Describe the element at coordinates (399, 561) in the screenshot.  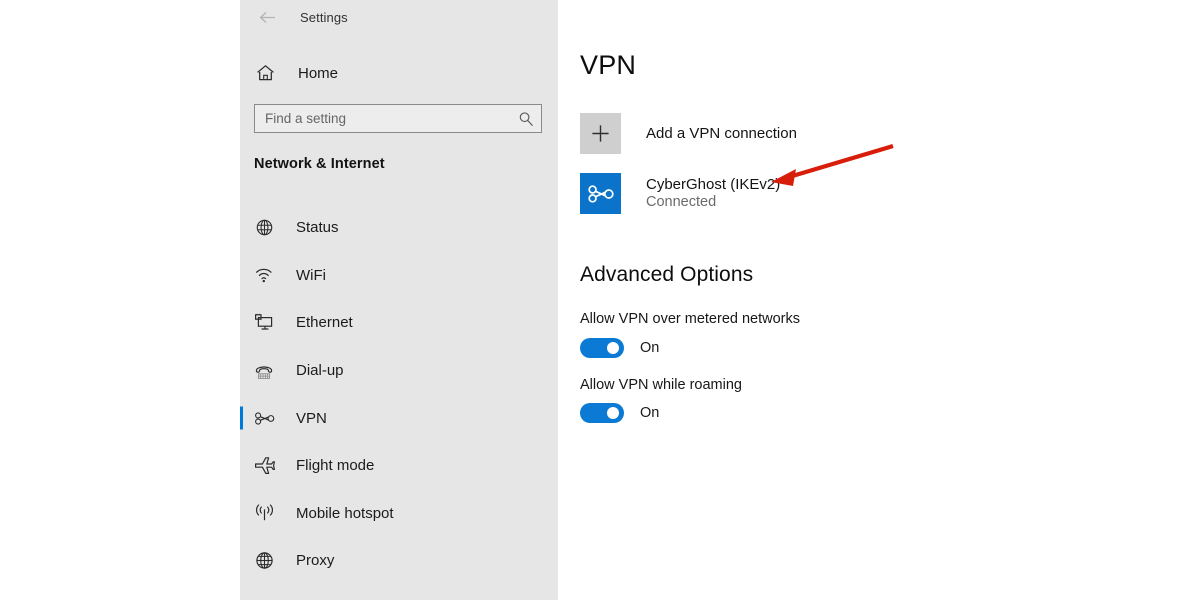
I see `sidebar-item-proxy: Proxy` at that location.